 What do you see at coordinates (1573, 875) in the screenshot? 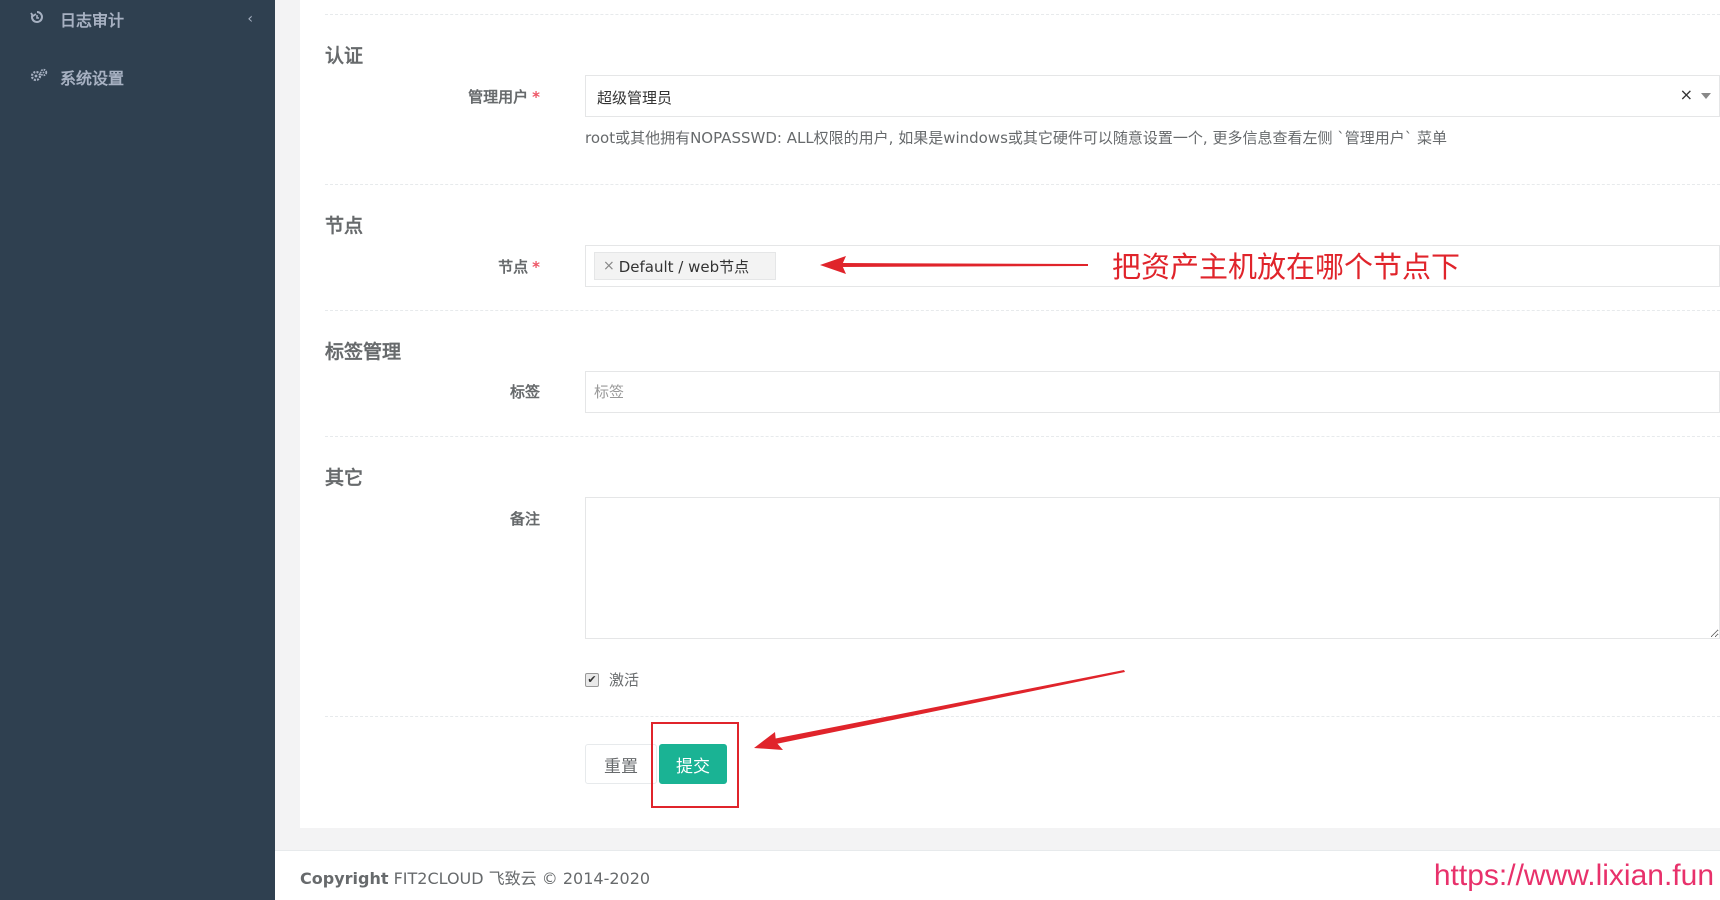
I see `watermark-url: https://www.lixian.fun` at bounding box center [1573, 875].